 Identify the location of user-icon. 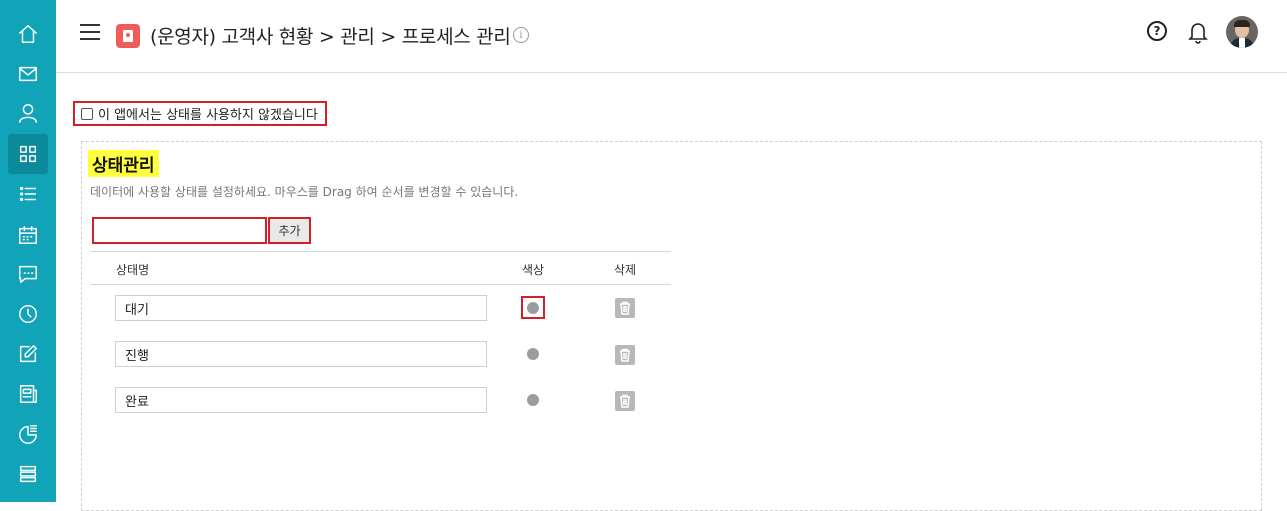
(28, 113).